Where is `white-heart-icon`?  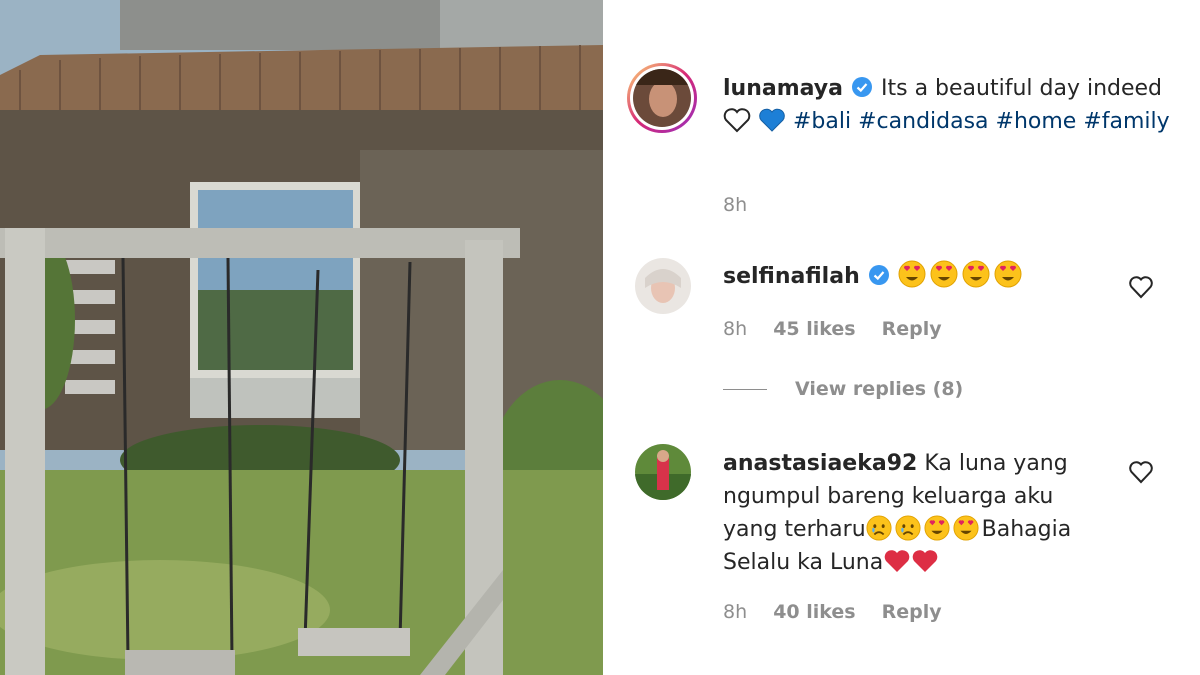
white-heart-icon is located at coordinates (737, 120).